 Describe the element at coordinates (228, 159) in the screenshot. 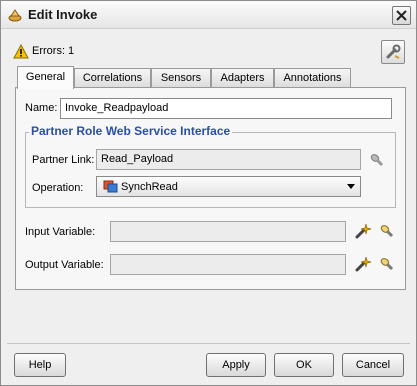

I see `partner-link-field: Read_Payload` at that location.